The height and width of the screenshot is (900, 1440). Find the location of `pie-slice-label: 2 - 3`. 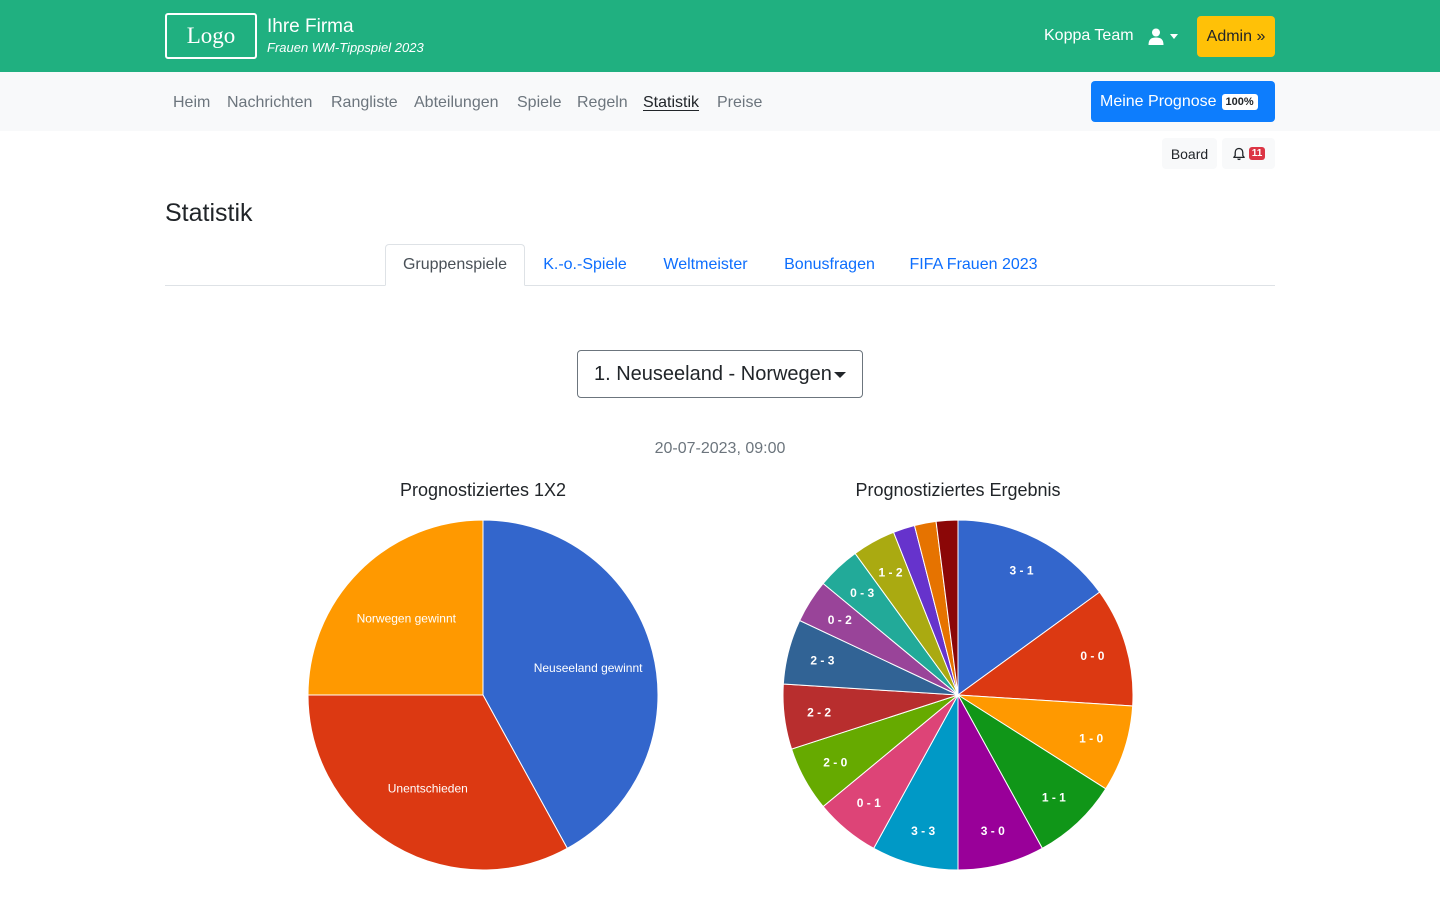

pie-slice-label: 2 - 3 is located at coordinates (822, 660).